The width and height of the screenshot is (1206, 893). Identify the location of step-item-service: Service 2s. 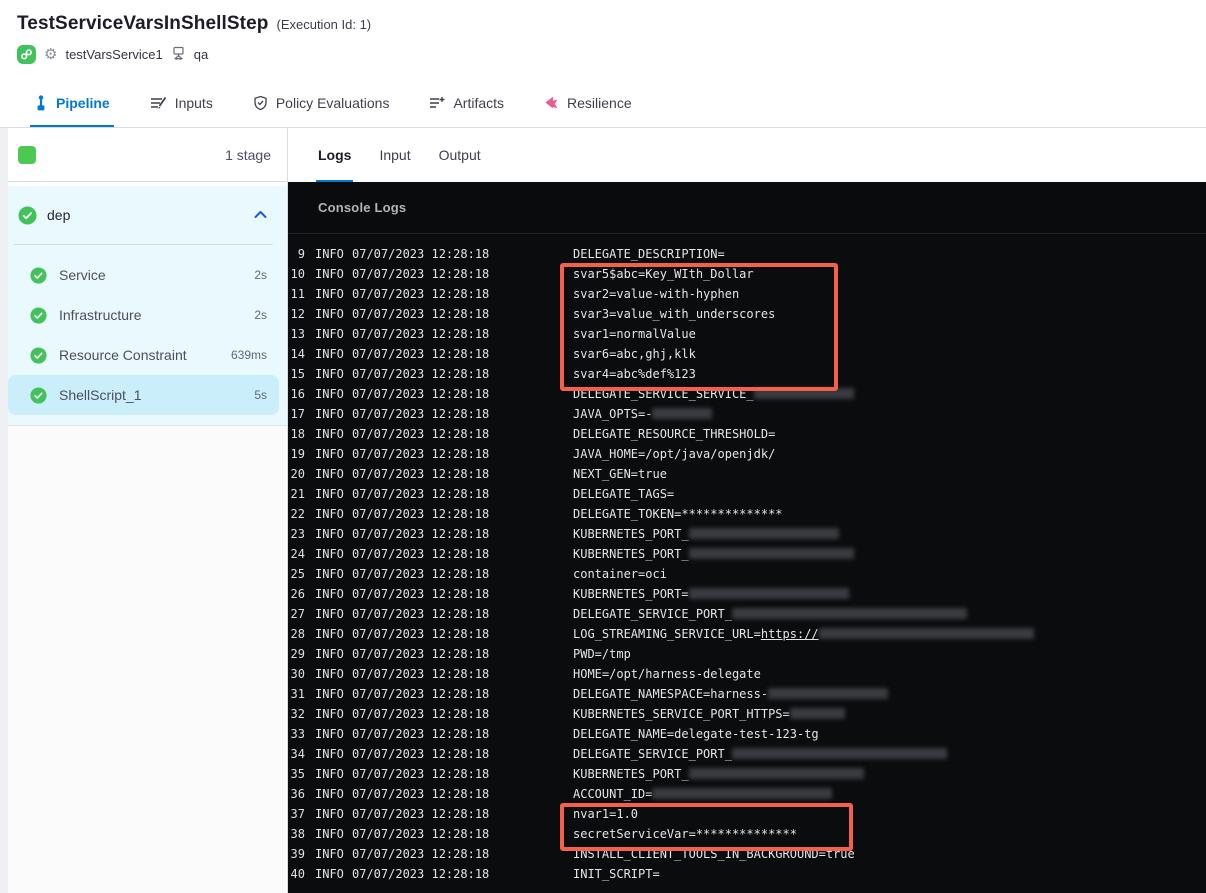
(143, 275).